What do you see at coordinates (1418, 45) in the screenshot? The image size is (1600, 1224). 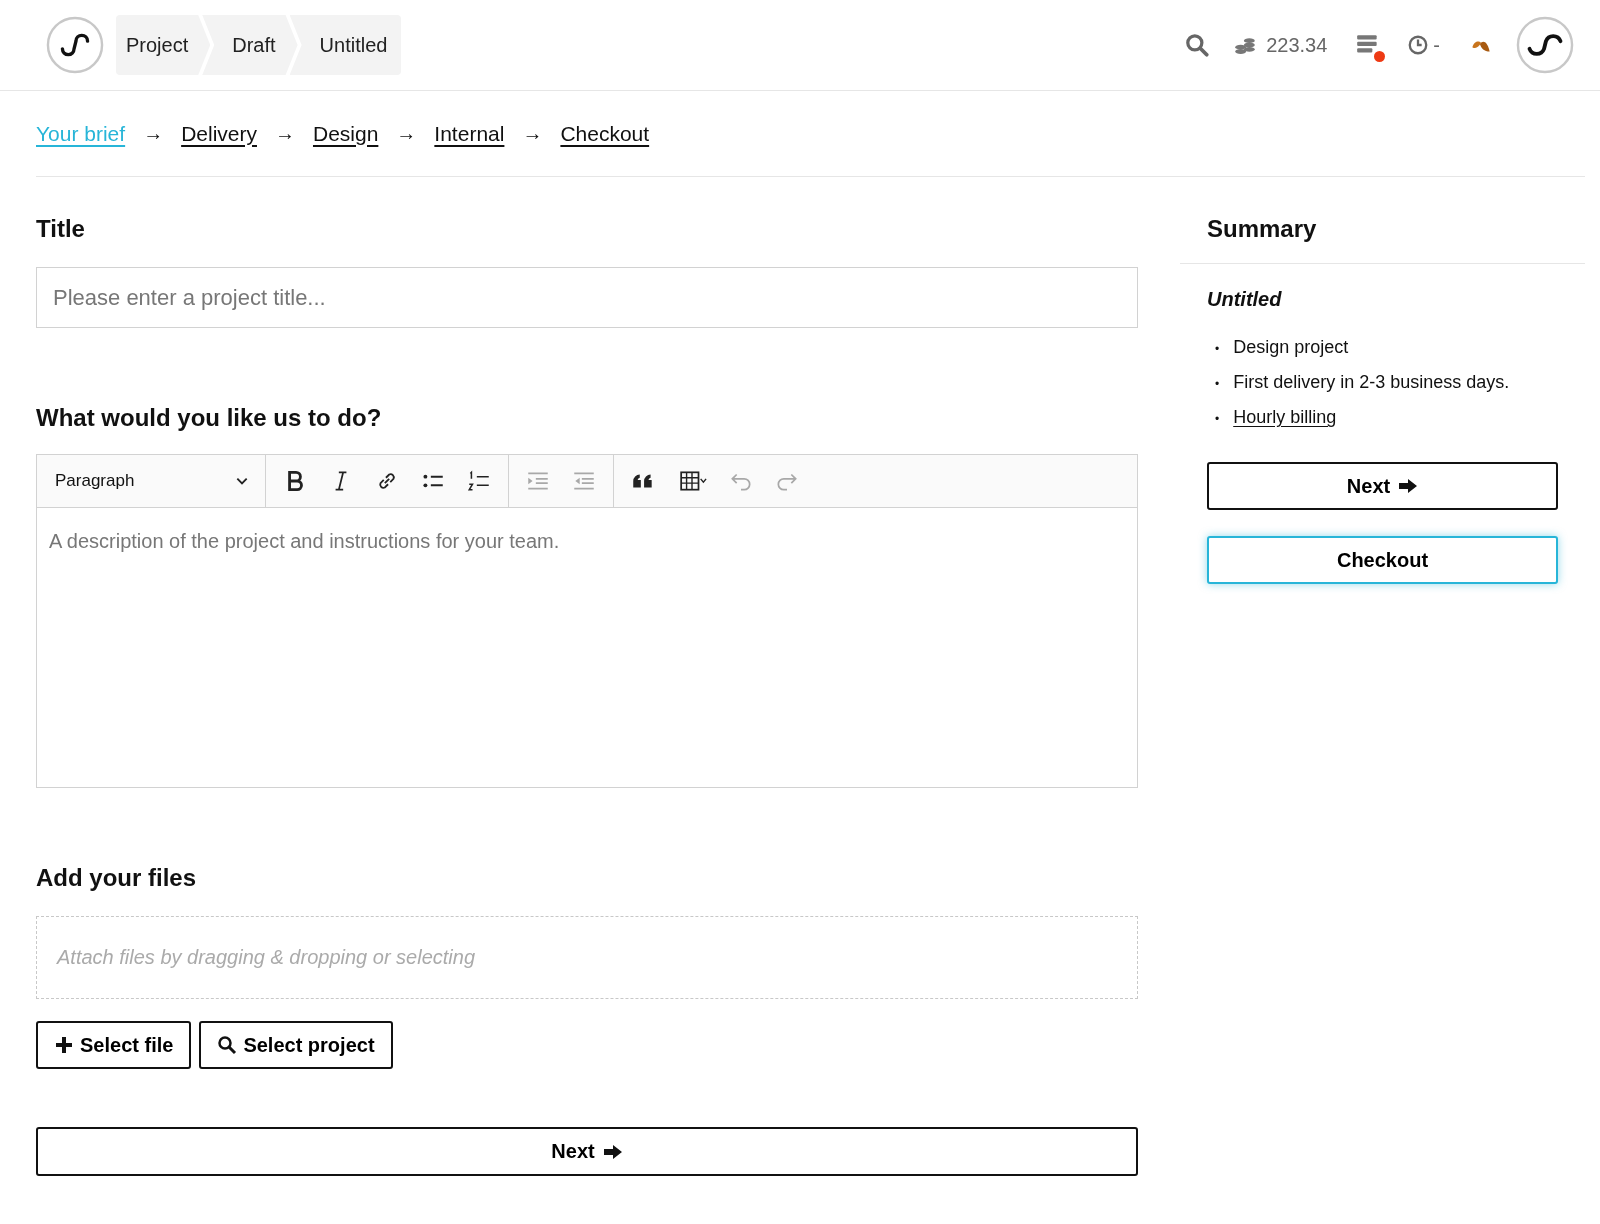 I see `clock-icon` at bounding box center [1418, 45].